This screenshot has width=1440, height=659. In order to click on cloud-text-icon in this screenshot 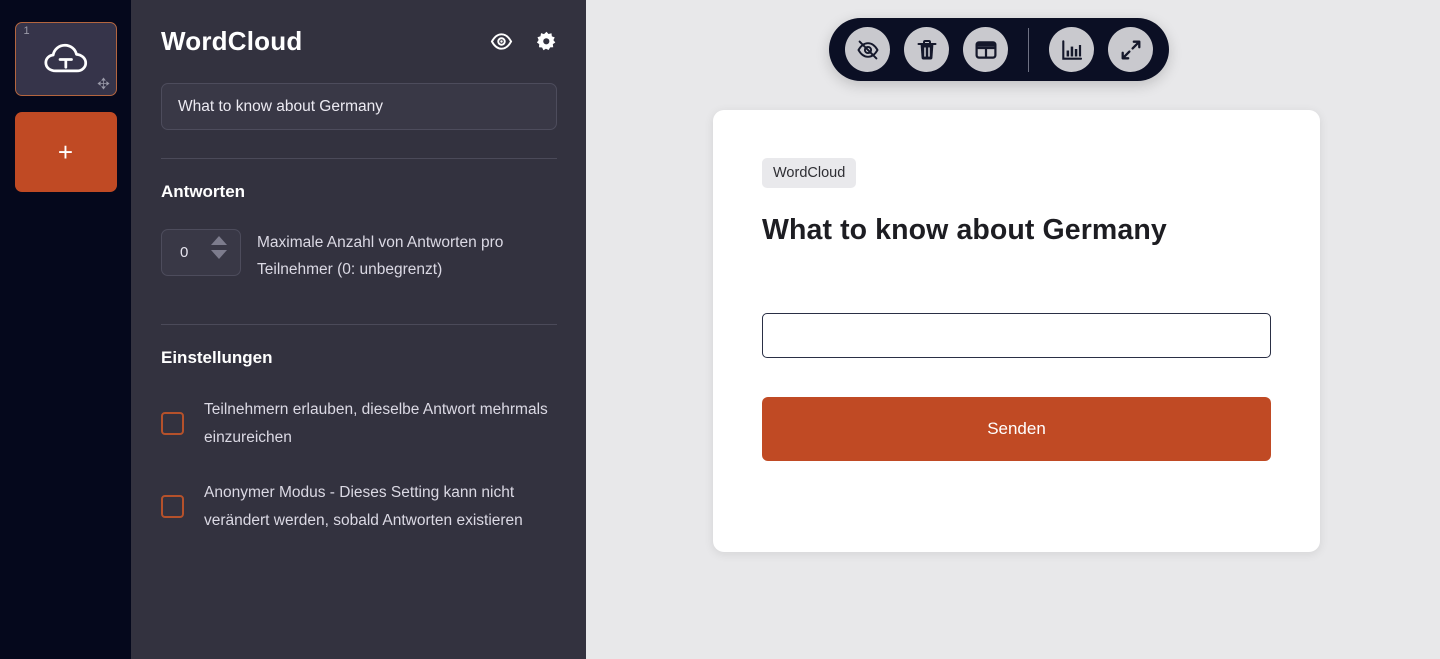, I will do `click(65, 58)`.